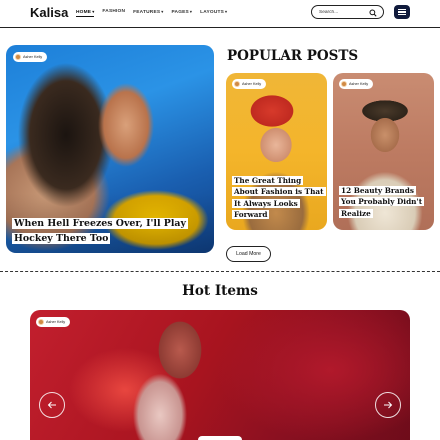  I want to click on nav-item-layouts: LAYOUTS▾, so click(213, 13).